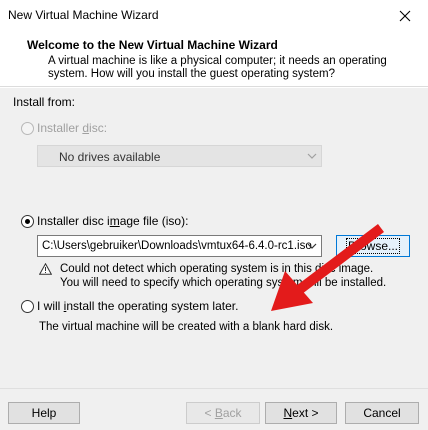 The image size is (428, 430). Describe the element at coordinates (223, 413) in the screenshot. I see `back-button: < Back` at that location.